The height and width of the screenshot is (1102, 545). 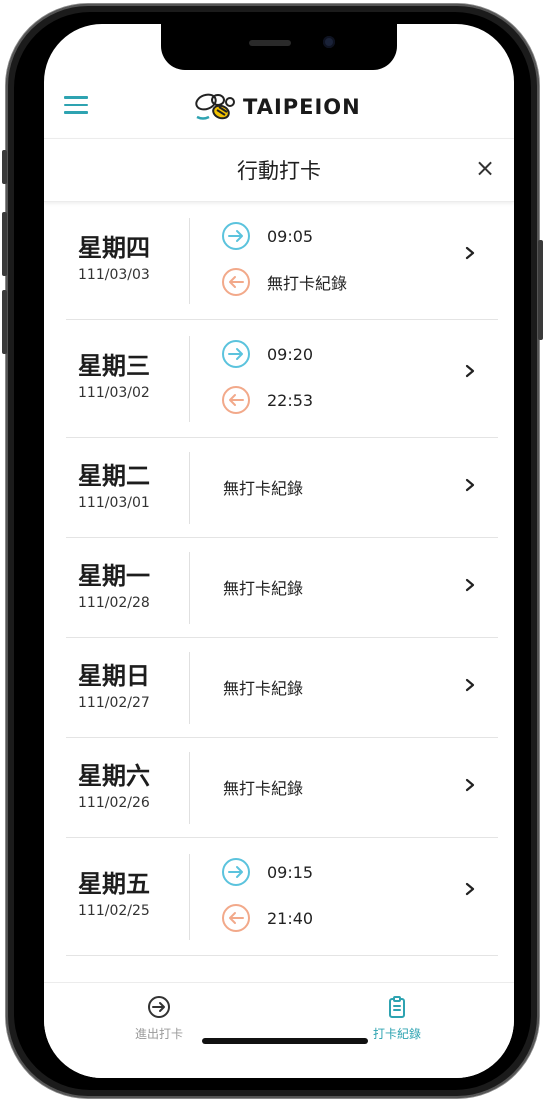 I want to click on day-name: 星期二, so click(x=114, y=476).